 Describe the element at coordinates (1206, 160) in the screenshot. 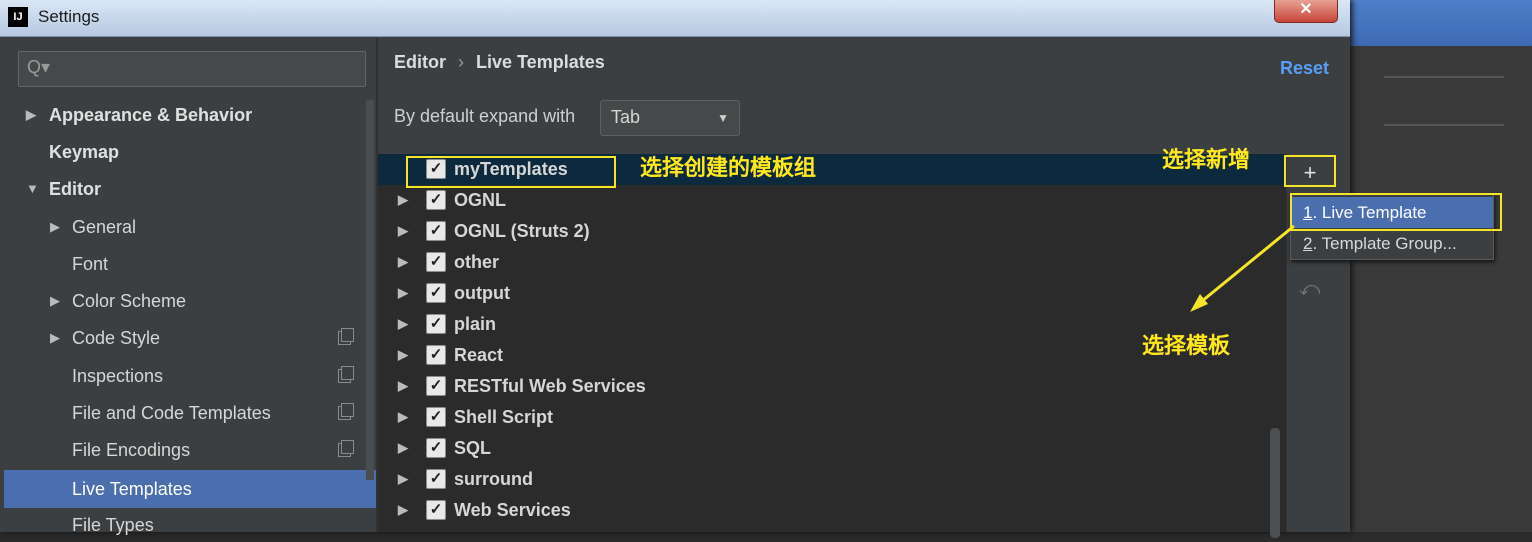

I see `annotation-select-add: 选择新增` at that location.